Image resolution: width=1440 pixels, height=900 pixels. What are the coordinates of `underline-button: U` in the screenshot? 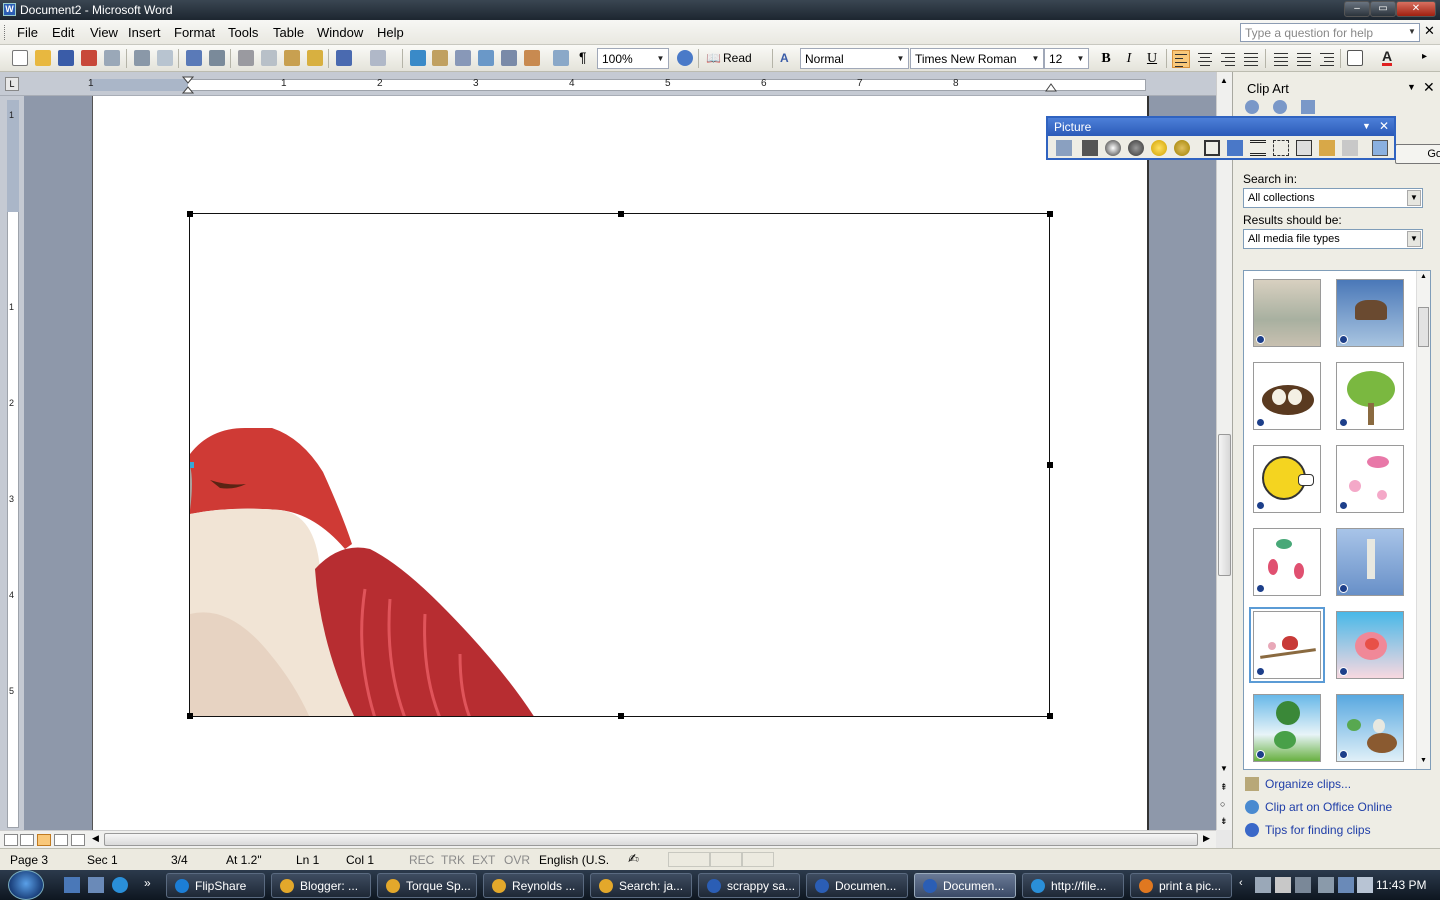 It's located at (1152, 59).